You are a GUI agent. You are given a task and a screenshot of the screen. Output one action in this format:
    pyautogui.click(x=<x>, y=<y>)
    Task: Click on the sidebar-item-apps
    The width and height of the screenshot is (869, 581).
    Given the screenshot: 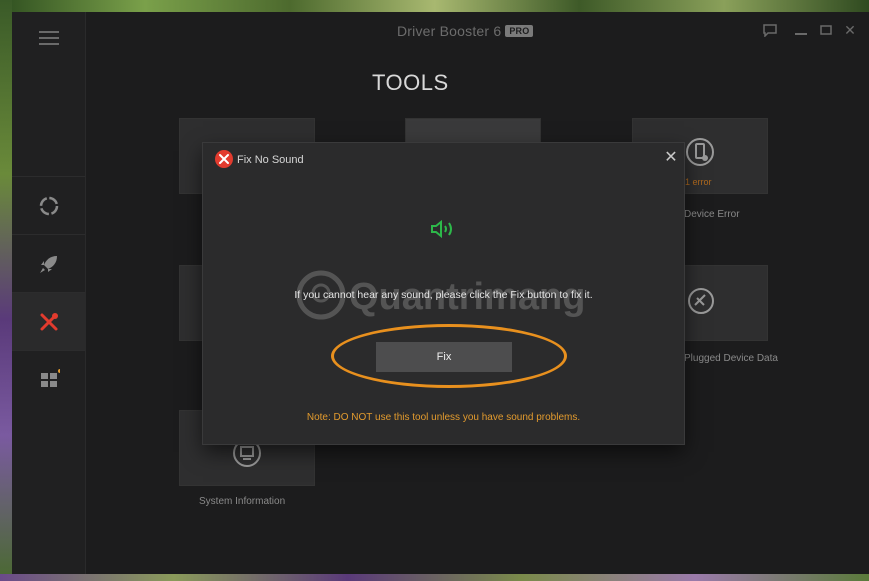 What is the action you would take?
    pyautogui.click(x=48, y=379)
    